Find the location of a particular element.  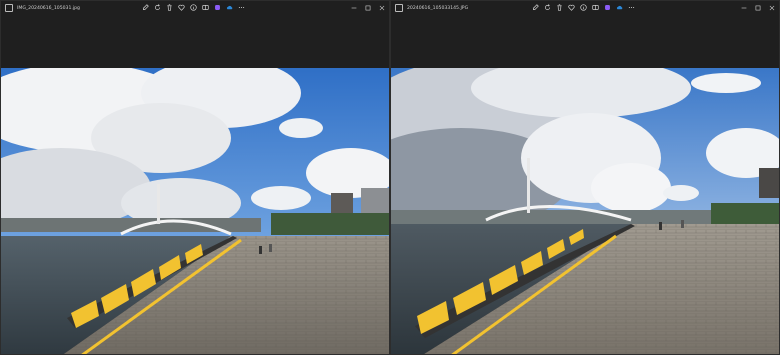

title-bar: 20240616_105033145.JPG is located at coordinates (585, 8).